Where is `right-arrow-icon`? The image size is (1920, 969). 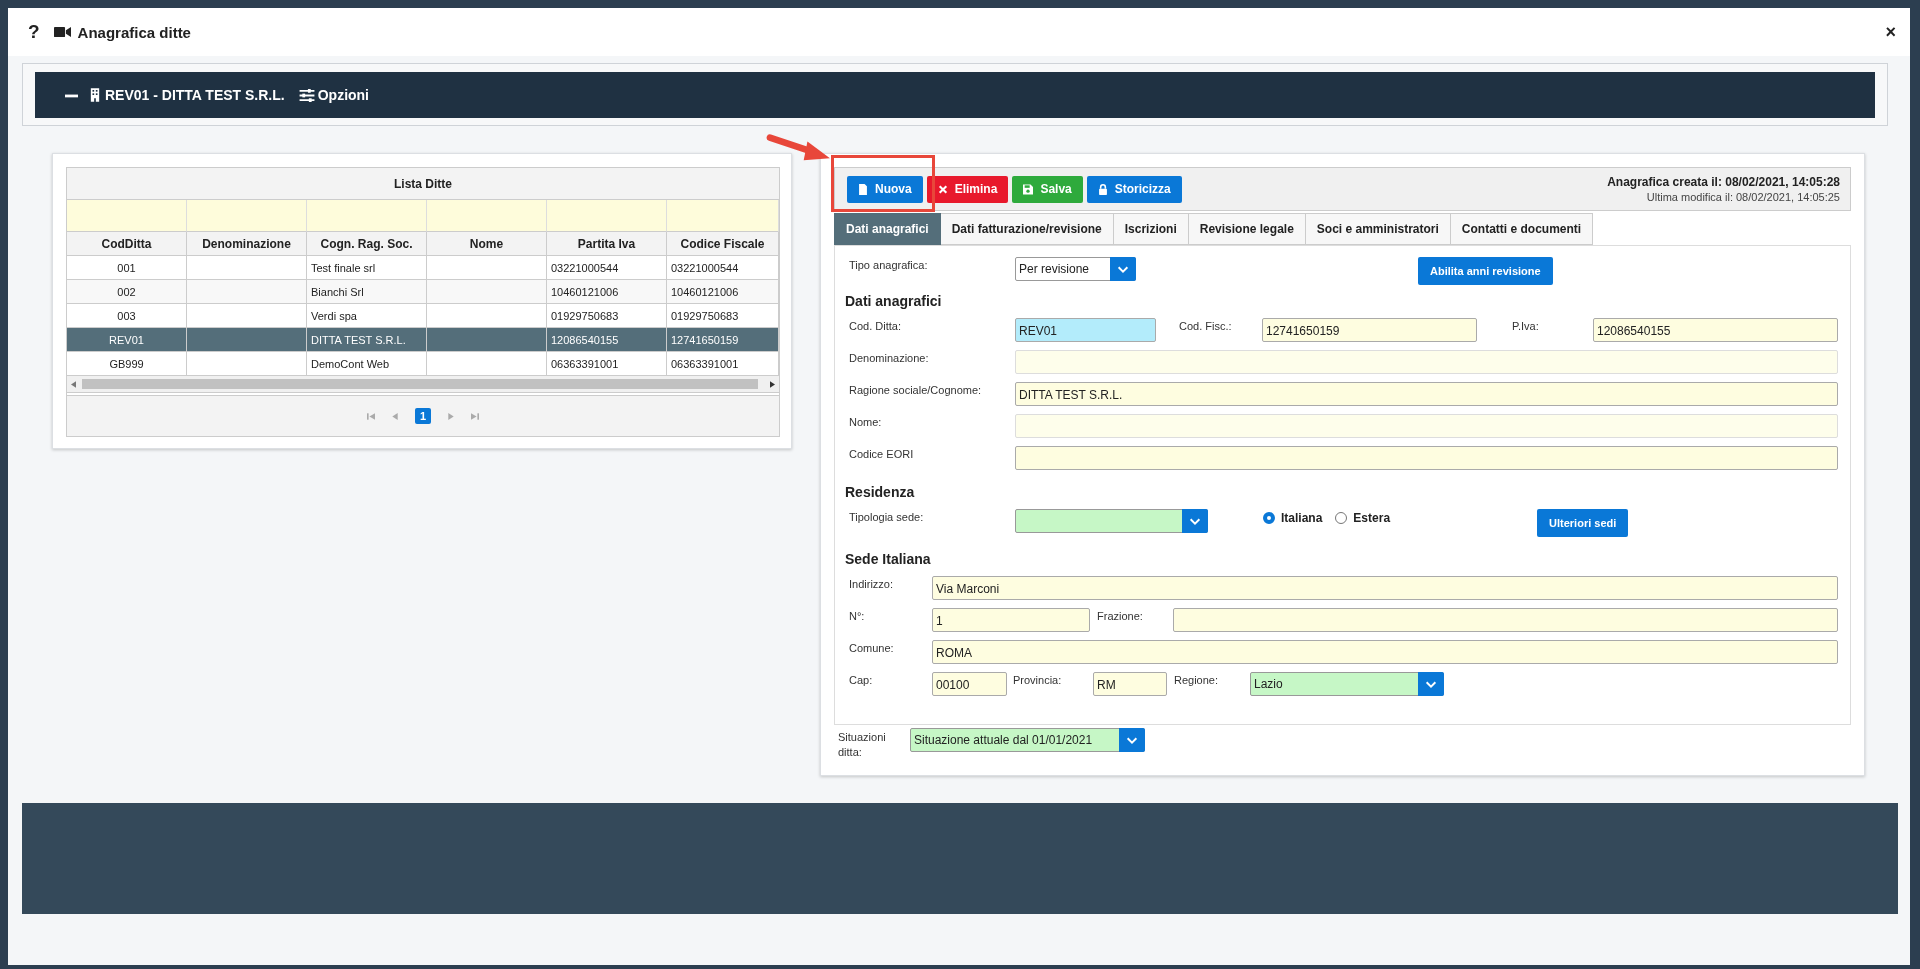 right-arrow-icon is located at coordinates (772, 384).